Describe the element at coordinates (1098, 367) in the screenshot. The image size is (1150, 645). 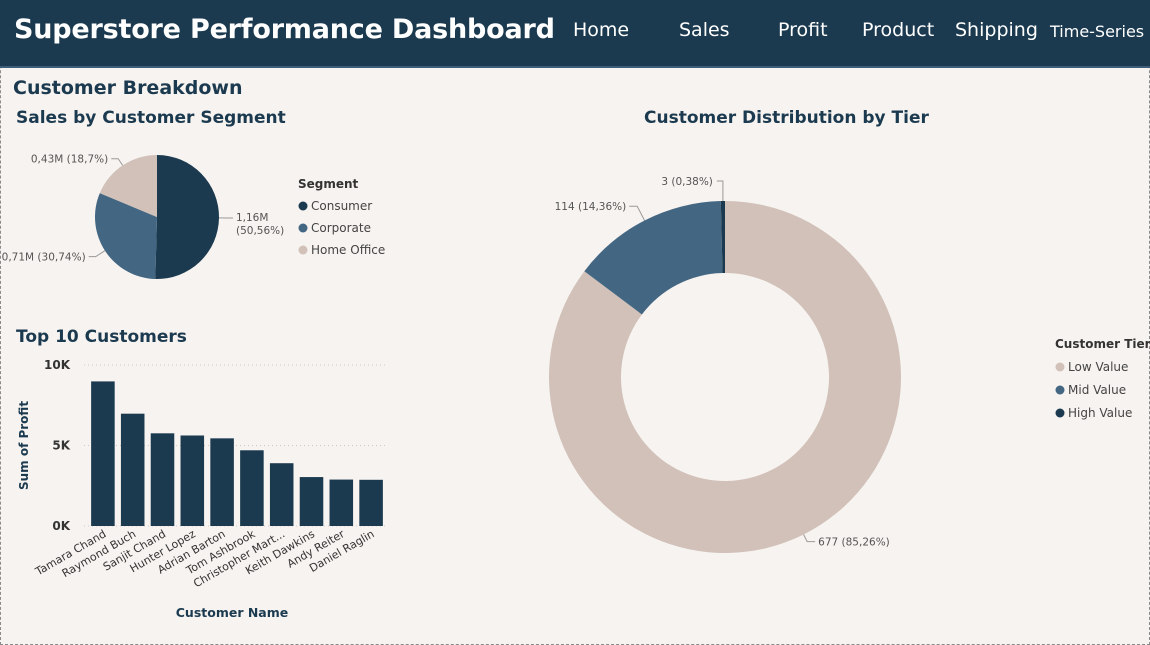
I see `legend-item: Low Value` at that location.